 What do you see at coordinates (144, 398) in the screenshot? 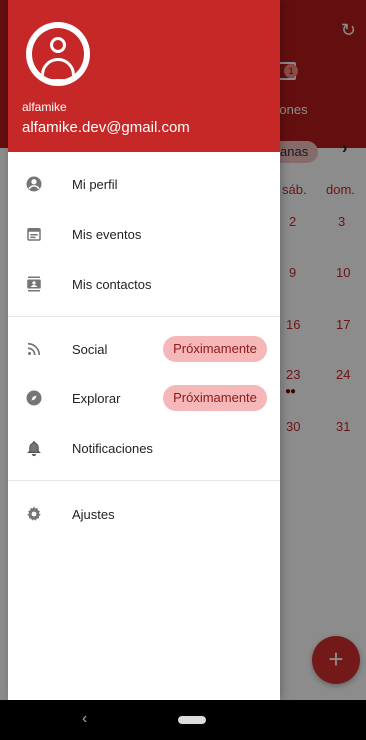
I see `menu-item-explorar: Explorar Próximamente` at bounding box center [144, 398].